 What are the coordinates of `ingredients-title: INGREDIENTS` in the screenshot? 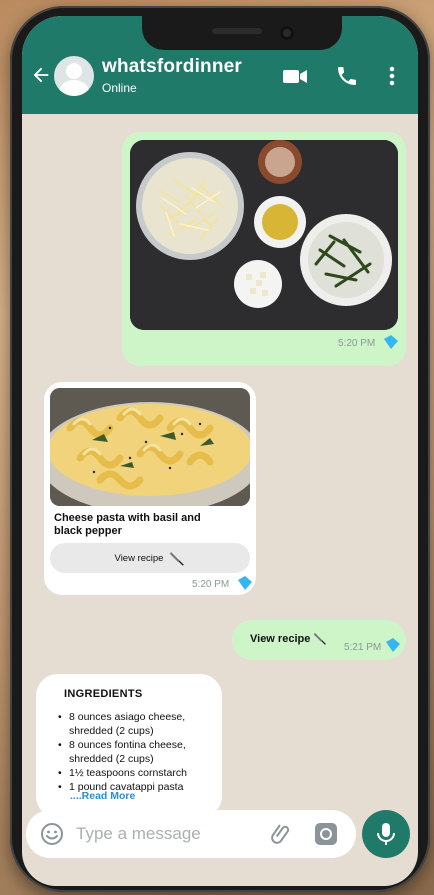 It's located at (103, 694).